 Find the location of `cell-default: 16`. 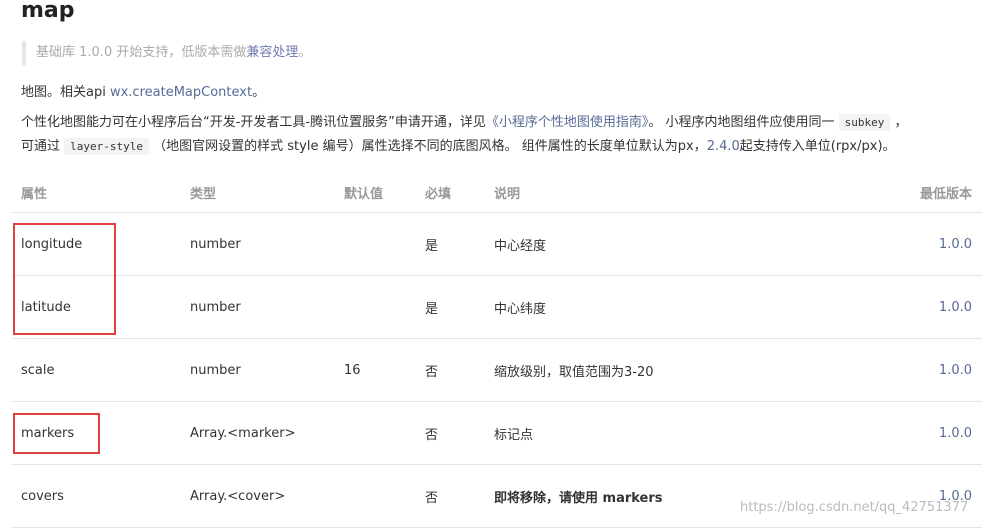

cell-default: 16 is located at coordinates (374, 370).